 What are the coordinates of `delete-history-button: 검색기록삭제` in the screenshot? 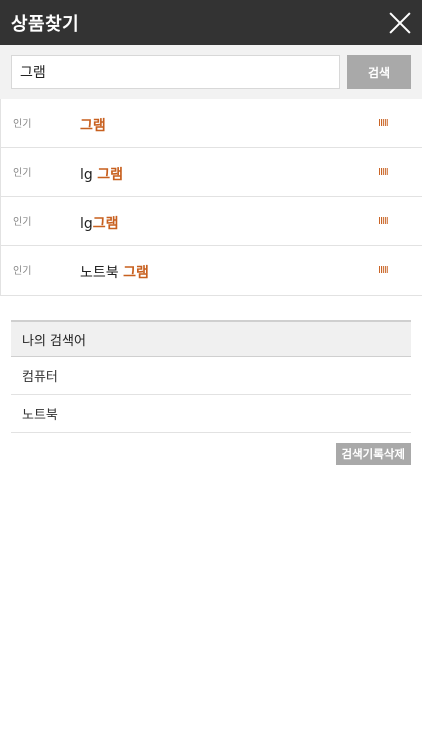 It's located at (373, 454).